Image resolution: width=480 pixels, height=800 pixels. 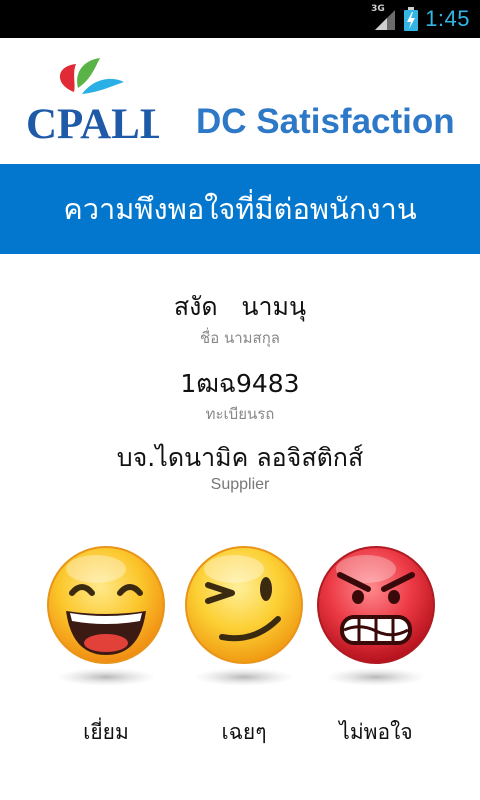 I want to click on supplier: บจ.ไดนามิค ลอจิสติกส์, so click(x=240, y=458).